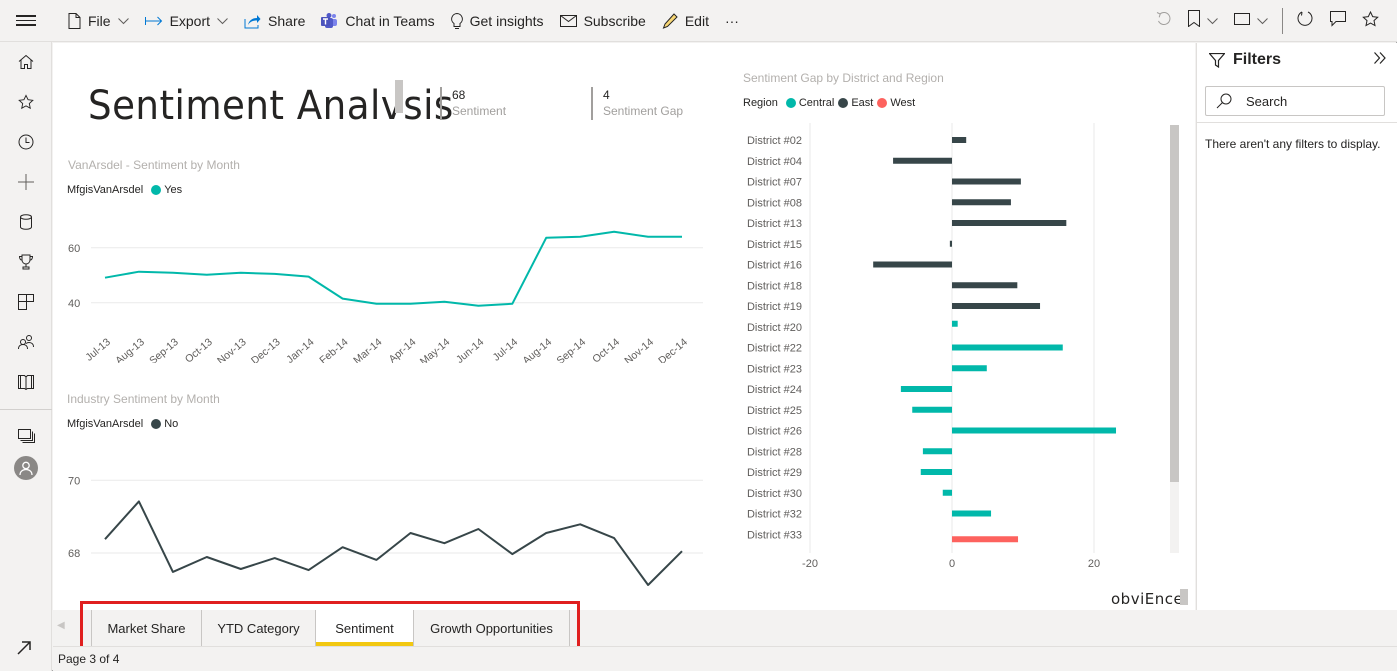 This screenshot has width=1397, height=671. Describe the element at coordinates (497, 21) in the screenshot. I see `get-insights-button: Get insights` at that location.